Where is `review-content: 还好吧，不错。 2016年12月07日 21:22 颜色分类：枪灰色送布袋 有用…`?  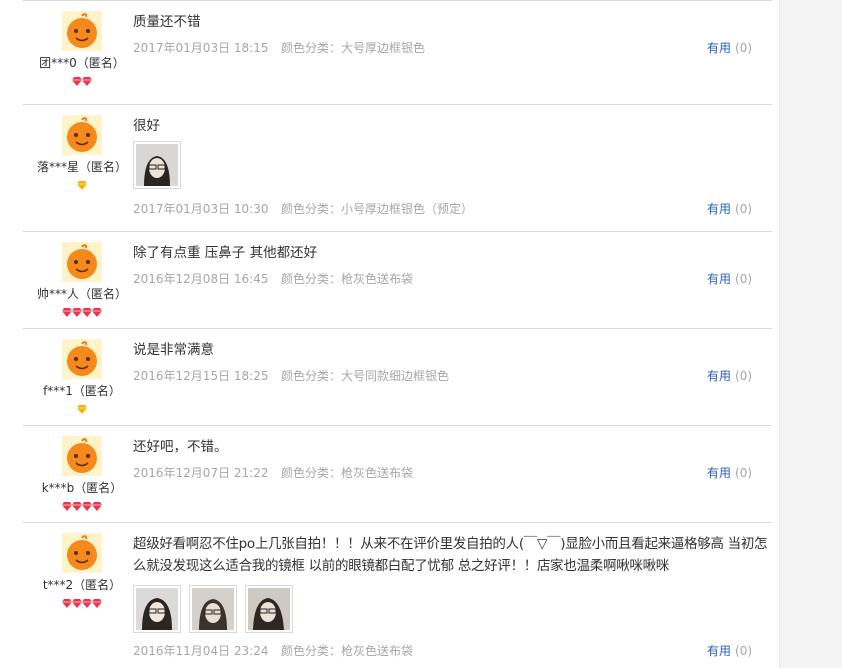 review-content: 还好吧，不错。 2016年12月07日 21:22 颜色分类：枪灰色送布袋 有用… is located at coordinates (448, 458).